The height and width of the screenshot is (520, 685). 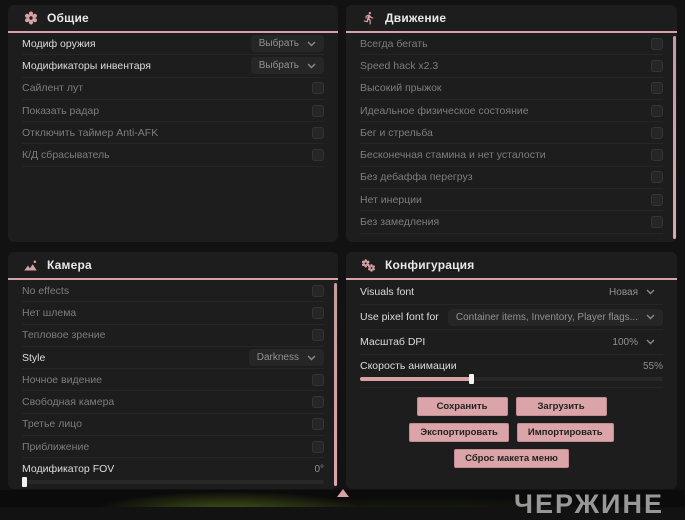 I want to click on style-dropdown: Darkness, so click(x=286, y=358).